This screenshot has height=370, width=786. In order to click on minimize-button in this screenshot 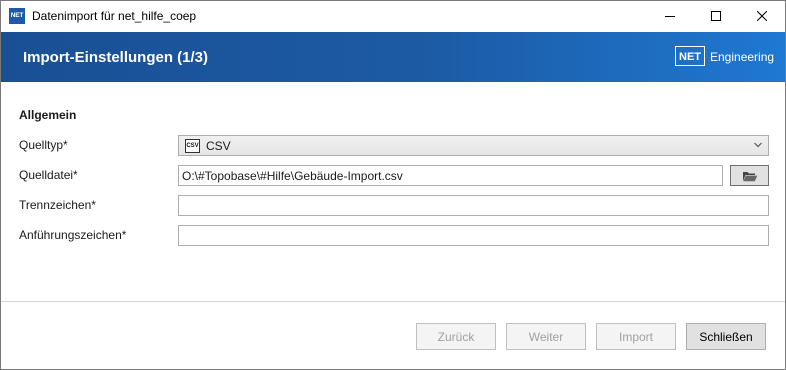, I will do `click(670, 16)`.